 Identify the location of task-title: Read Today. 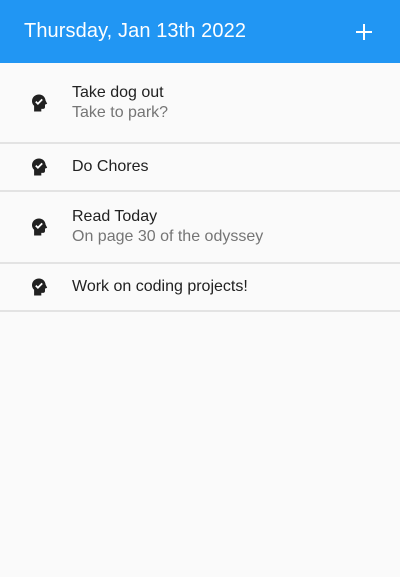
(115, 216).